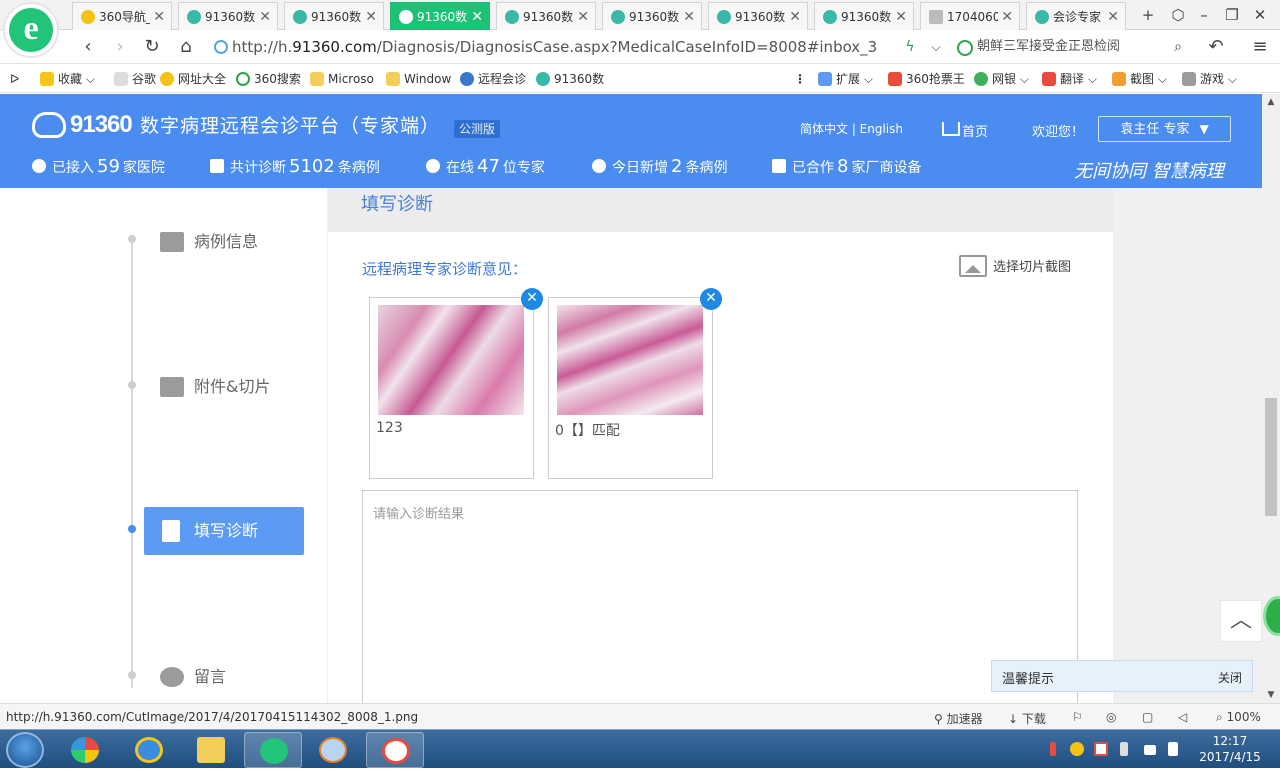 The height and width of the screenshot is (769, 1280). Describe the element at coordinates (1178, 15) in the screenshot. I see `skin-icon: ⬡` at that location.